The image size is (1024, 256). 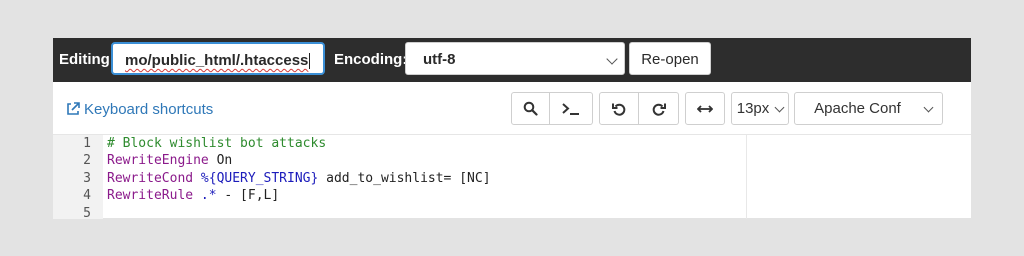 I want to click on line-number-gutter: 1 2 3 4 5, so click(x=78, y=178).